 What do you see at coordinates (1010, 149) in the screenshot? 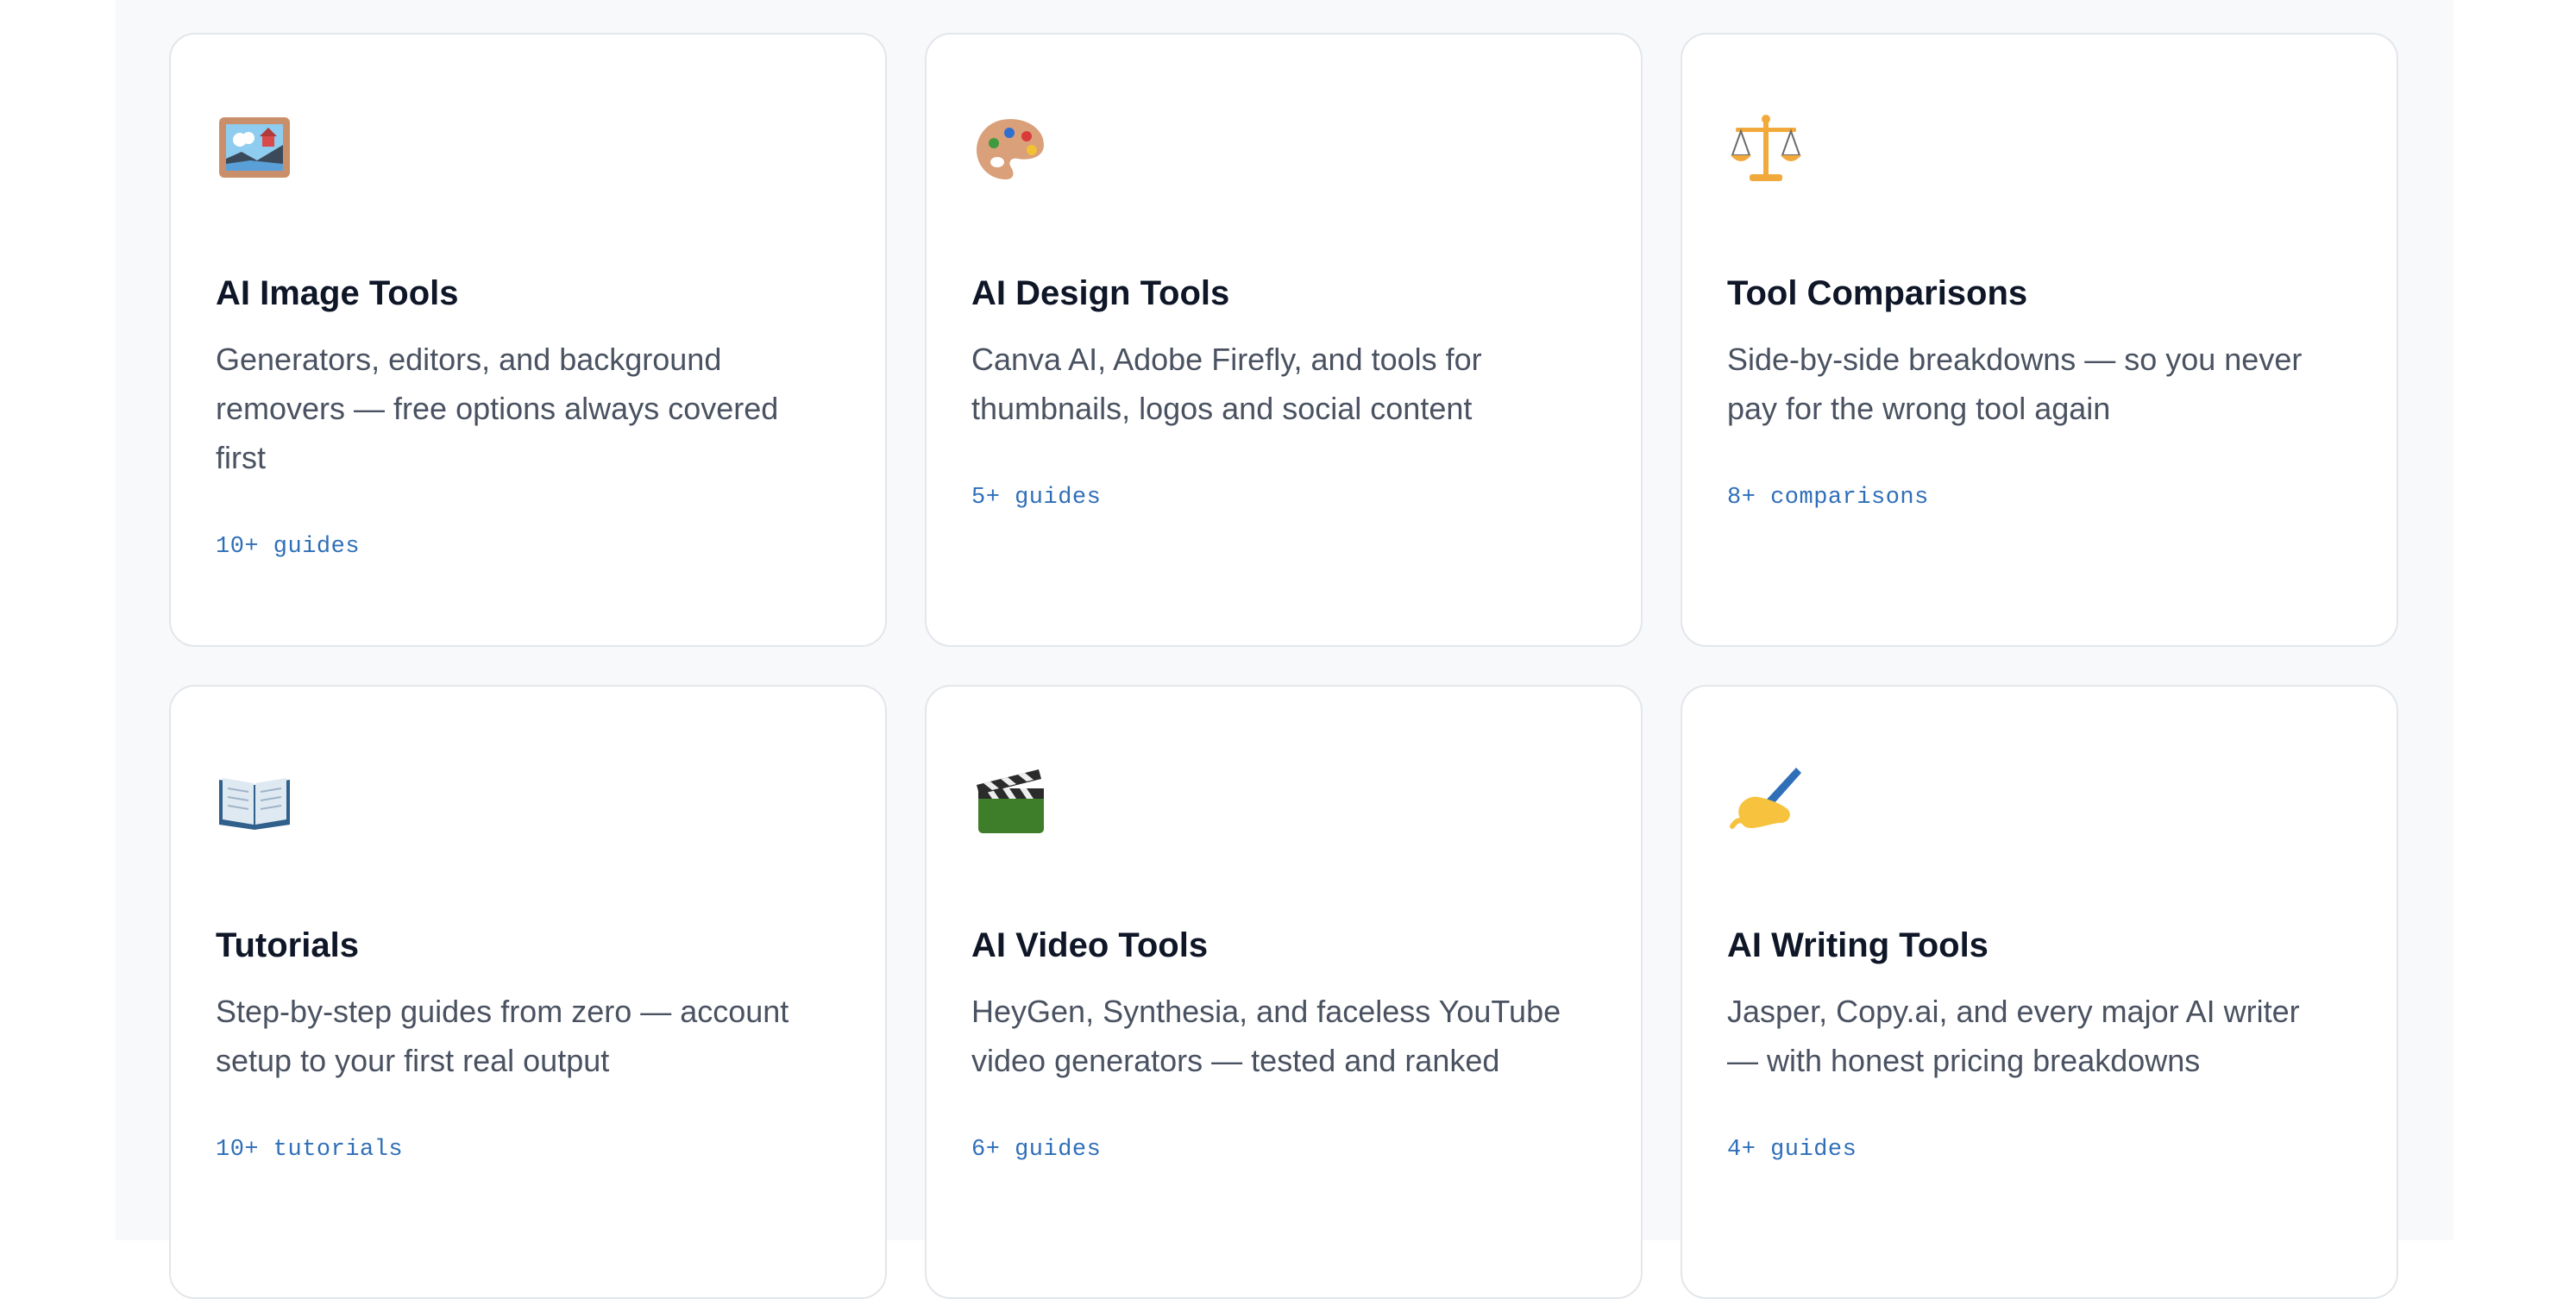
I see `artist-palette-icon` at bounding box center [1010, 149].